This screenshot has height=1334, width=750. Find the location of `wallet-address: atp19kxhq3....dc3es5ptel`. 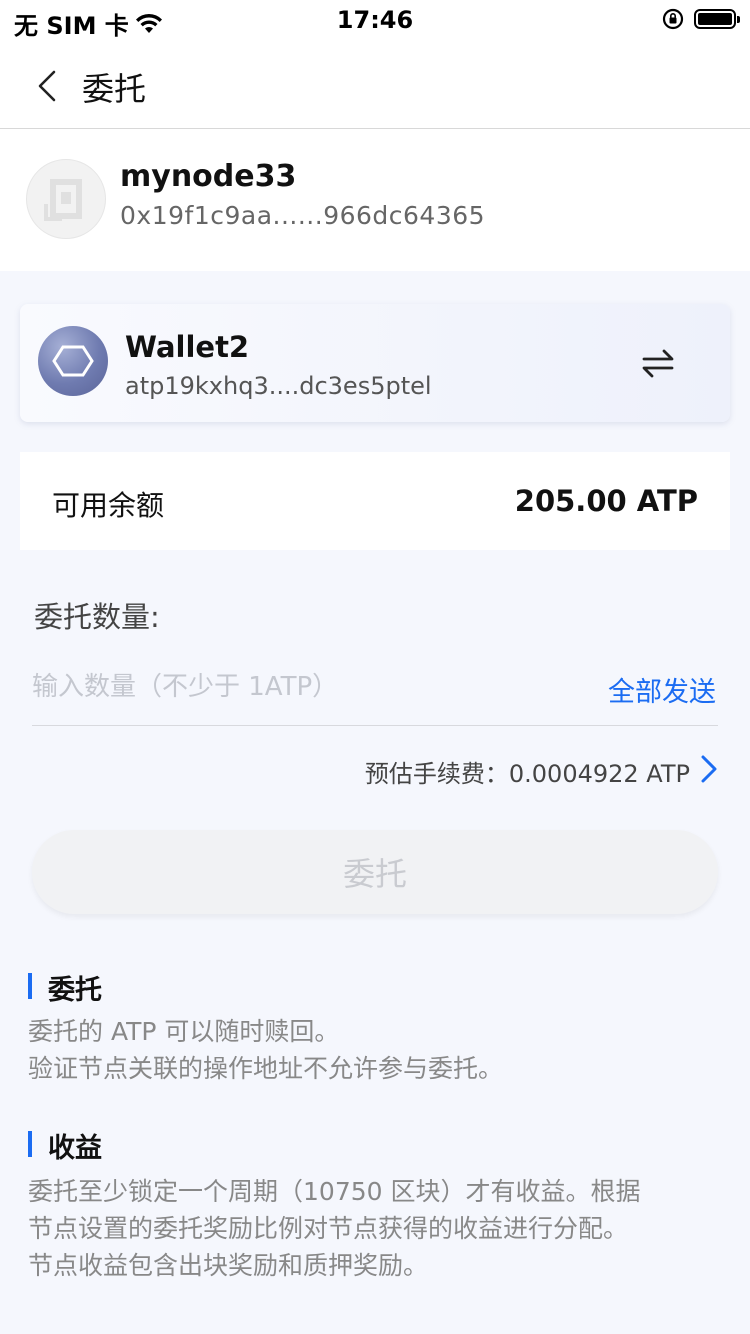

wallet-address: atp19kxhq3....dc3es5ptel is located at coordinates (278, 386).